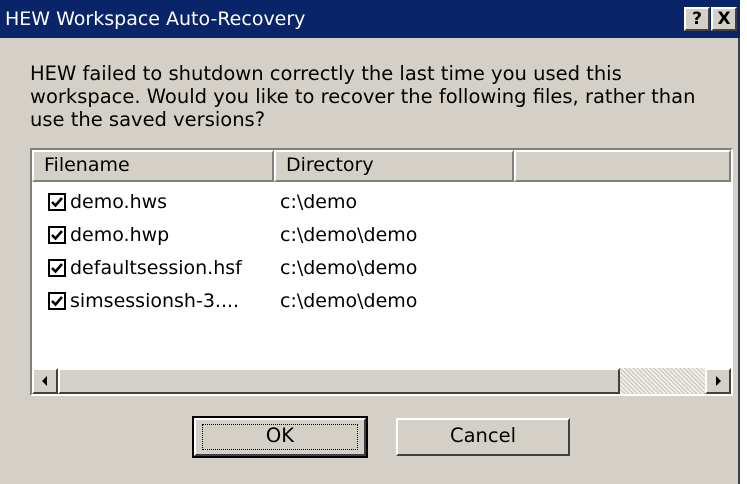  I want to click on filename-cell: defaultsession.hsf, so click(156, 268).